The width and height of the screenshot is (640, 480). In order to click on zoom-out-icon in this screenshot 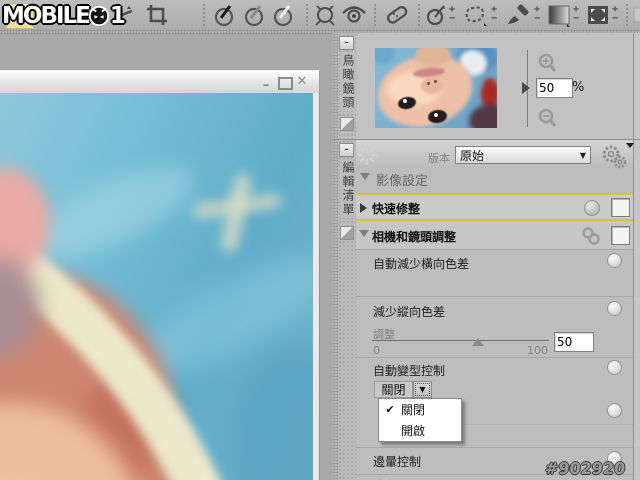, I will do `click(547, 117)`.